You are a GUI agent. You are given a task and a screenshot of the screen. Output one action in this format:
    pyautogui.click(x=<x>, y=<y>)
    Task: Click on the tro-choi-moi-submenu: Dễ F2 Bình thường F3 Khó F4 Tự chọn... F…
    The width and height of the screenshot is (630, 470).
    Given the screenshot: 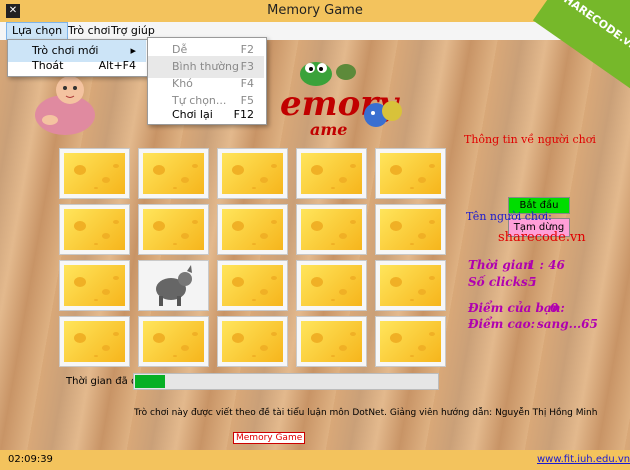 What is the action you would take?
    pyautogui.click(x=207, y=81)
    